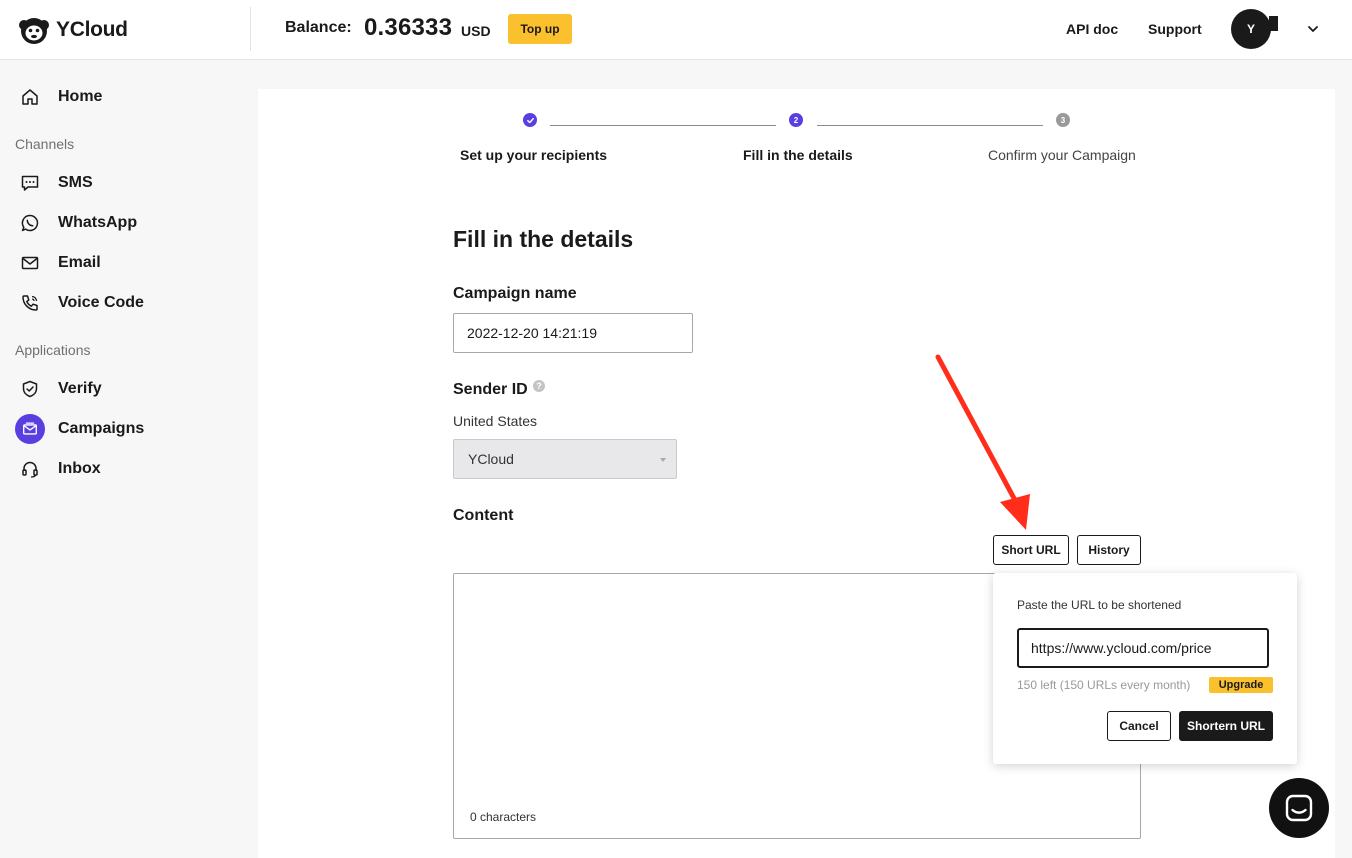  Describe the element at coordinates (55, 183) in the screenshot. I see `sidebar-item-sms: SMS` at that location.